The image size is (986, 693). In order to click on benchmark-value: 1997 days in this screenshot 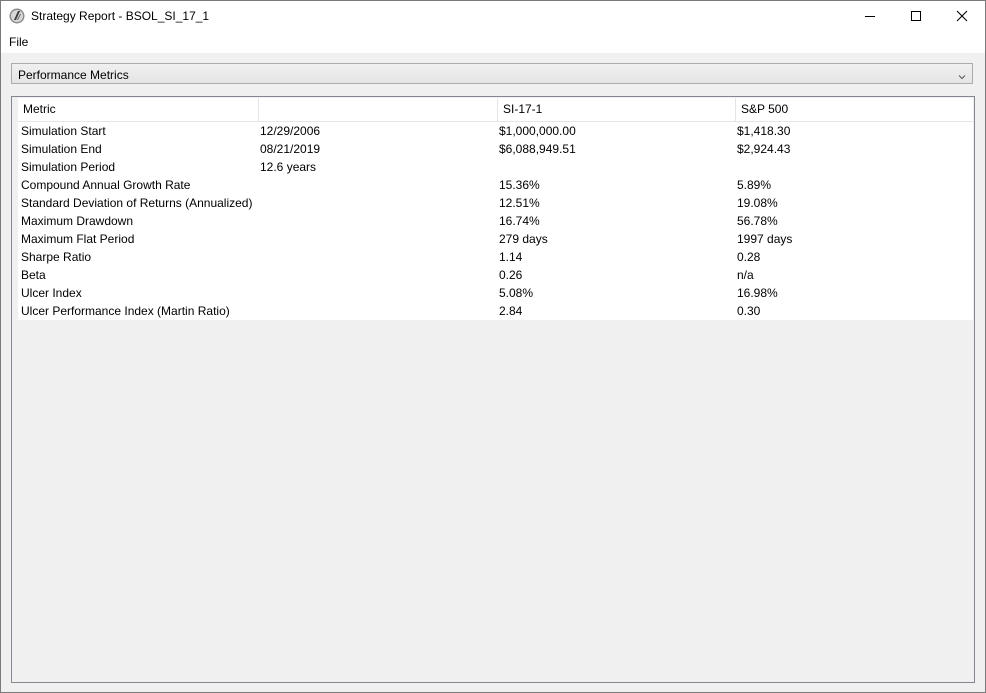, I will do `click(765, 239)`.